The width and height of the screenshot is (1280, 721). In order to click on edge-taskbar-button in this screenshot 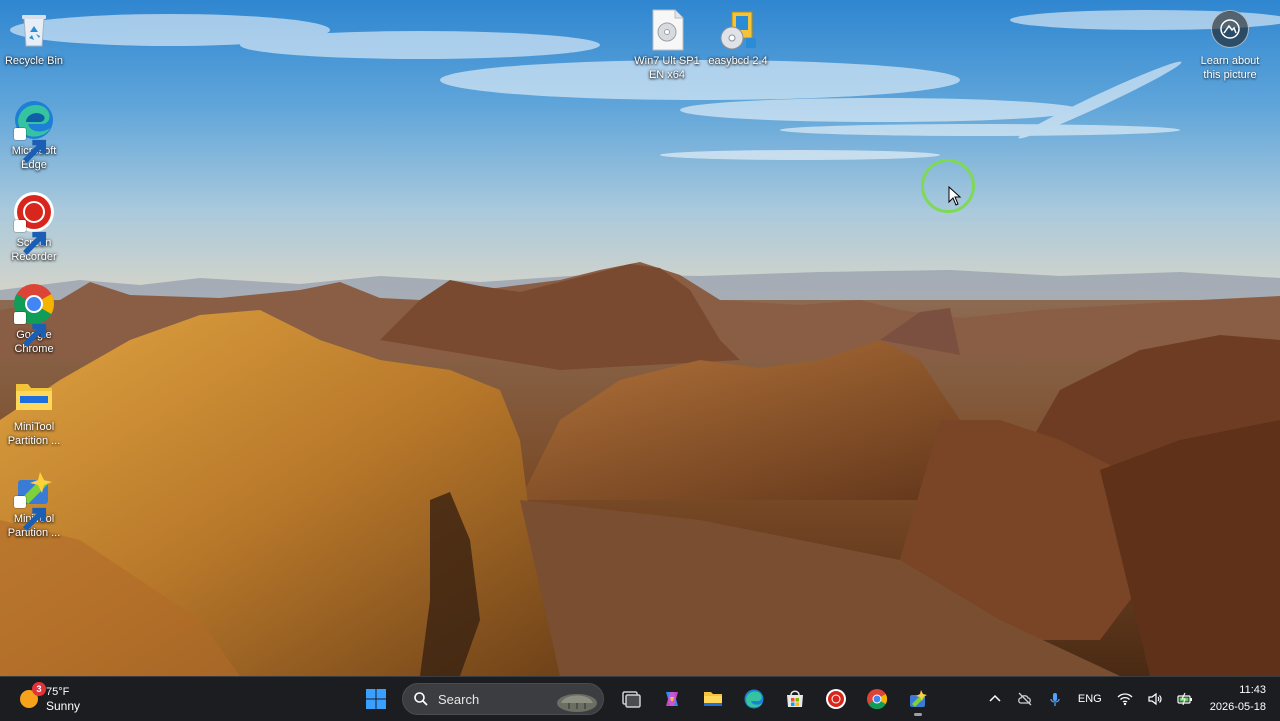, I will do `click(754, 699)`.